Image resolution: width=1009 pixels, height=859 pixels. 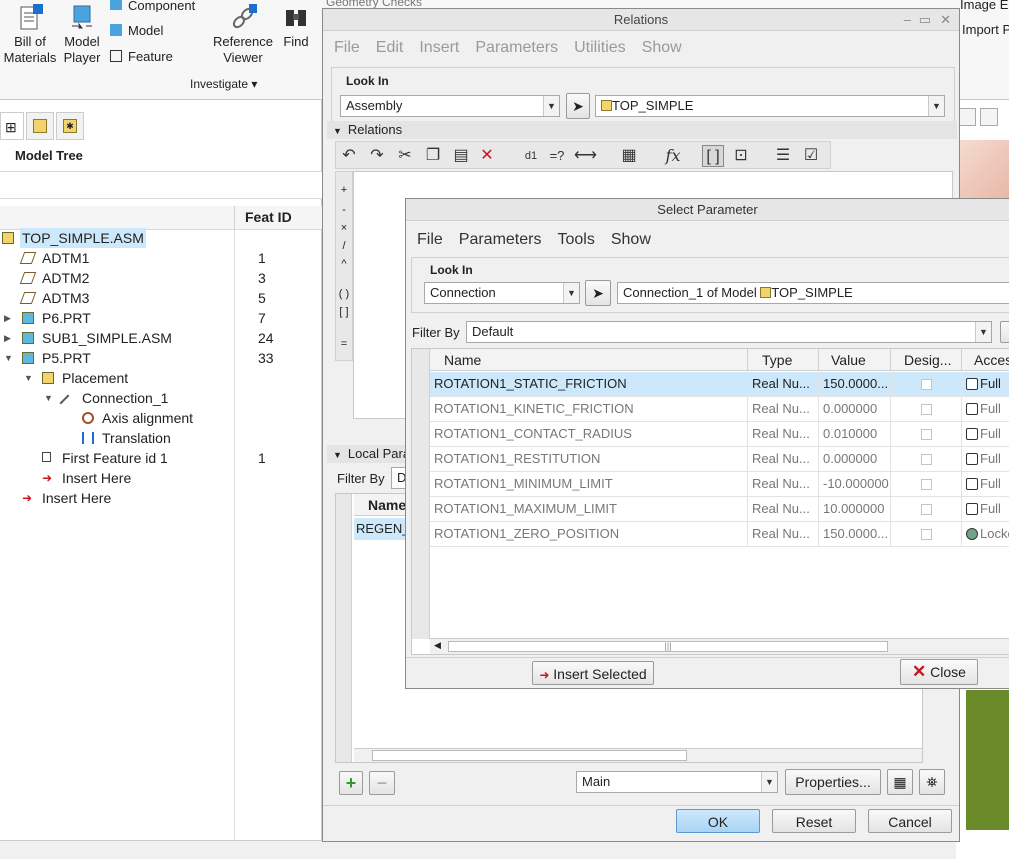 I want to click on sp-pick-button: ➤, so click(x=598, y=293).